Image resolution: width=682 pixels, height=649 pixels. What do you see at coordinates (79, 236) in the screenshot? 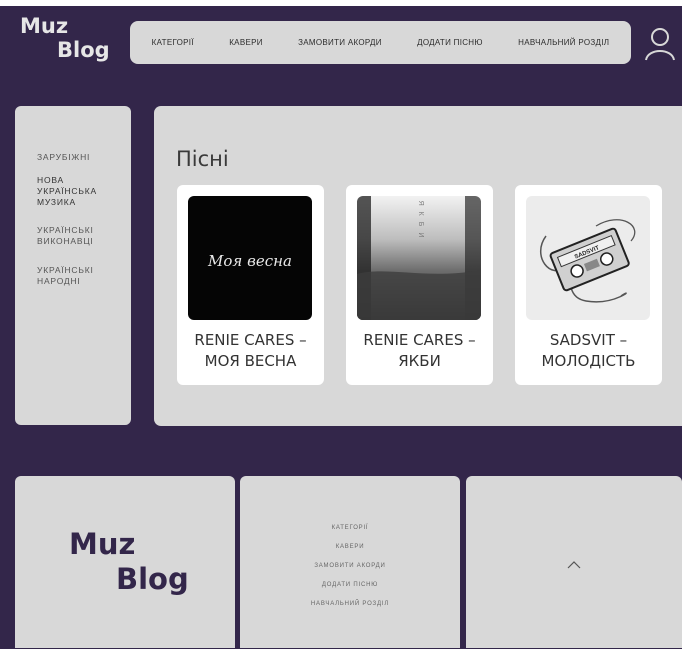
I see `sidebar-item-ukrainian-artists: Українські виконавці` at bounding box center [79, 236].